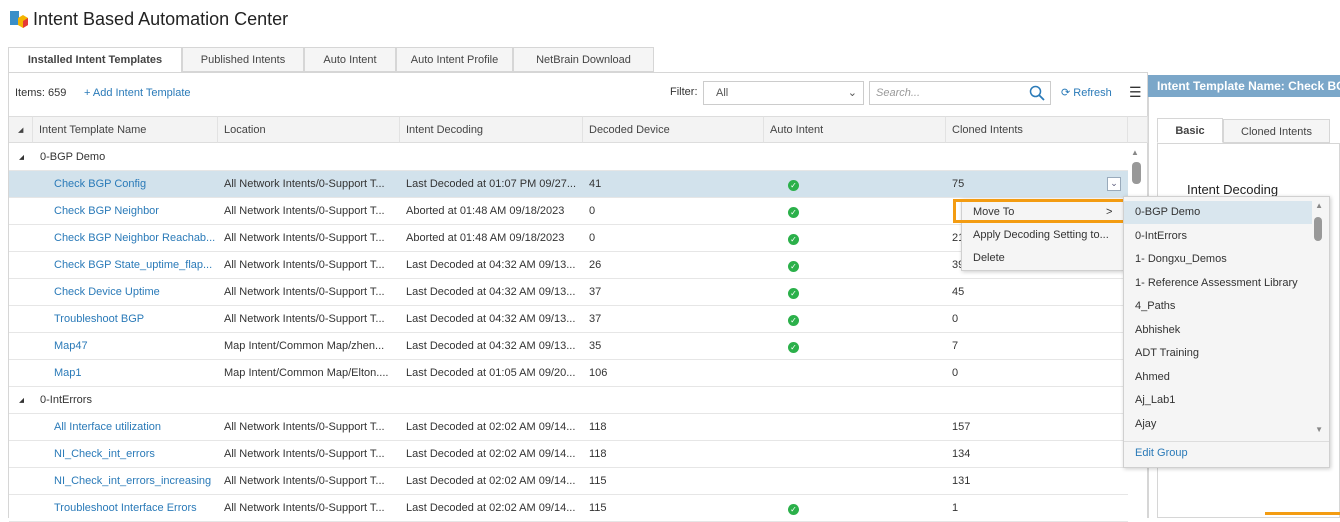 This screenshot has height=522, width=1340. I want to click on tab-basic: Basic, so click(1190, 130).